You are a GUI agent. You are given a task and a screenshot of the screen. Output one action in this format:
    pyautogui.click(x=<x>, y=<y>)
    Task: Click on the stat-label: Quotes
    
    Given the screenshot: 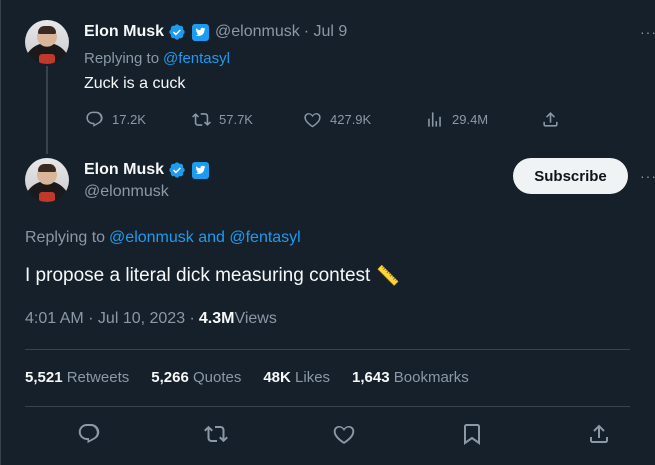 What is the action you would take?
    pyautogui.click(x=215, y=377)
    